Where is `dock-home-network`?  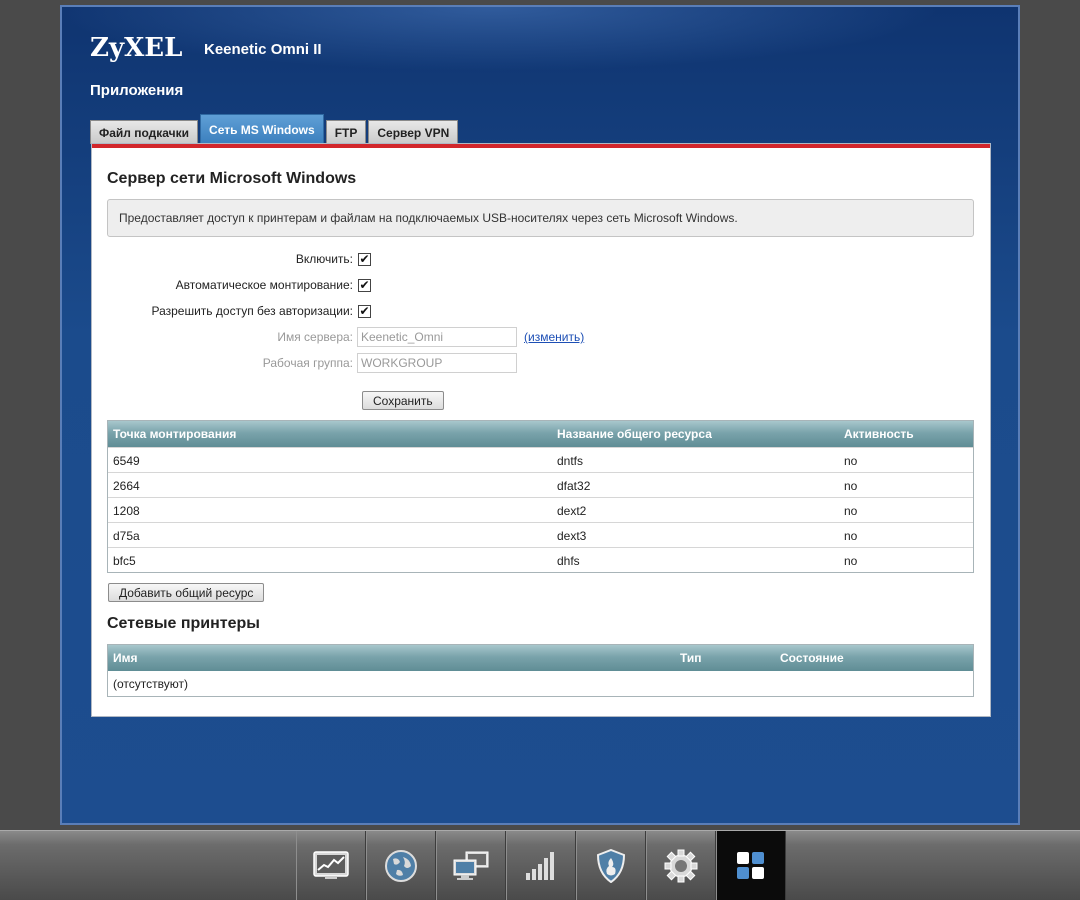 dock-home-network is located at coordinates (471, 865).